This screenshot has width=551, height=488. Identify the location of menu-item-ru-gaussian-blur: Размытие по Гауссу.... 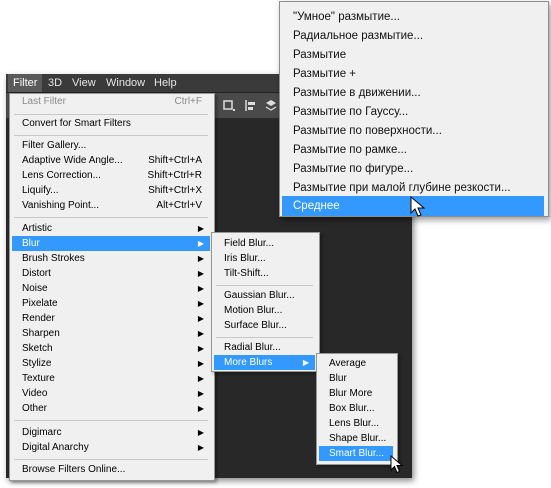
(413, 112).